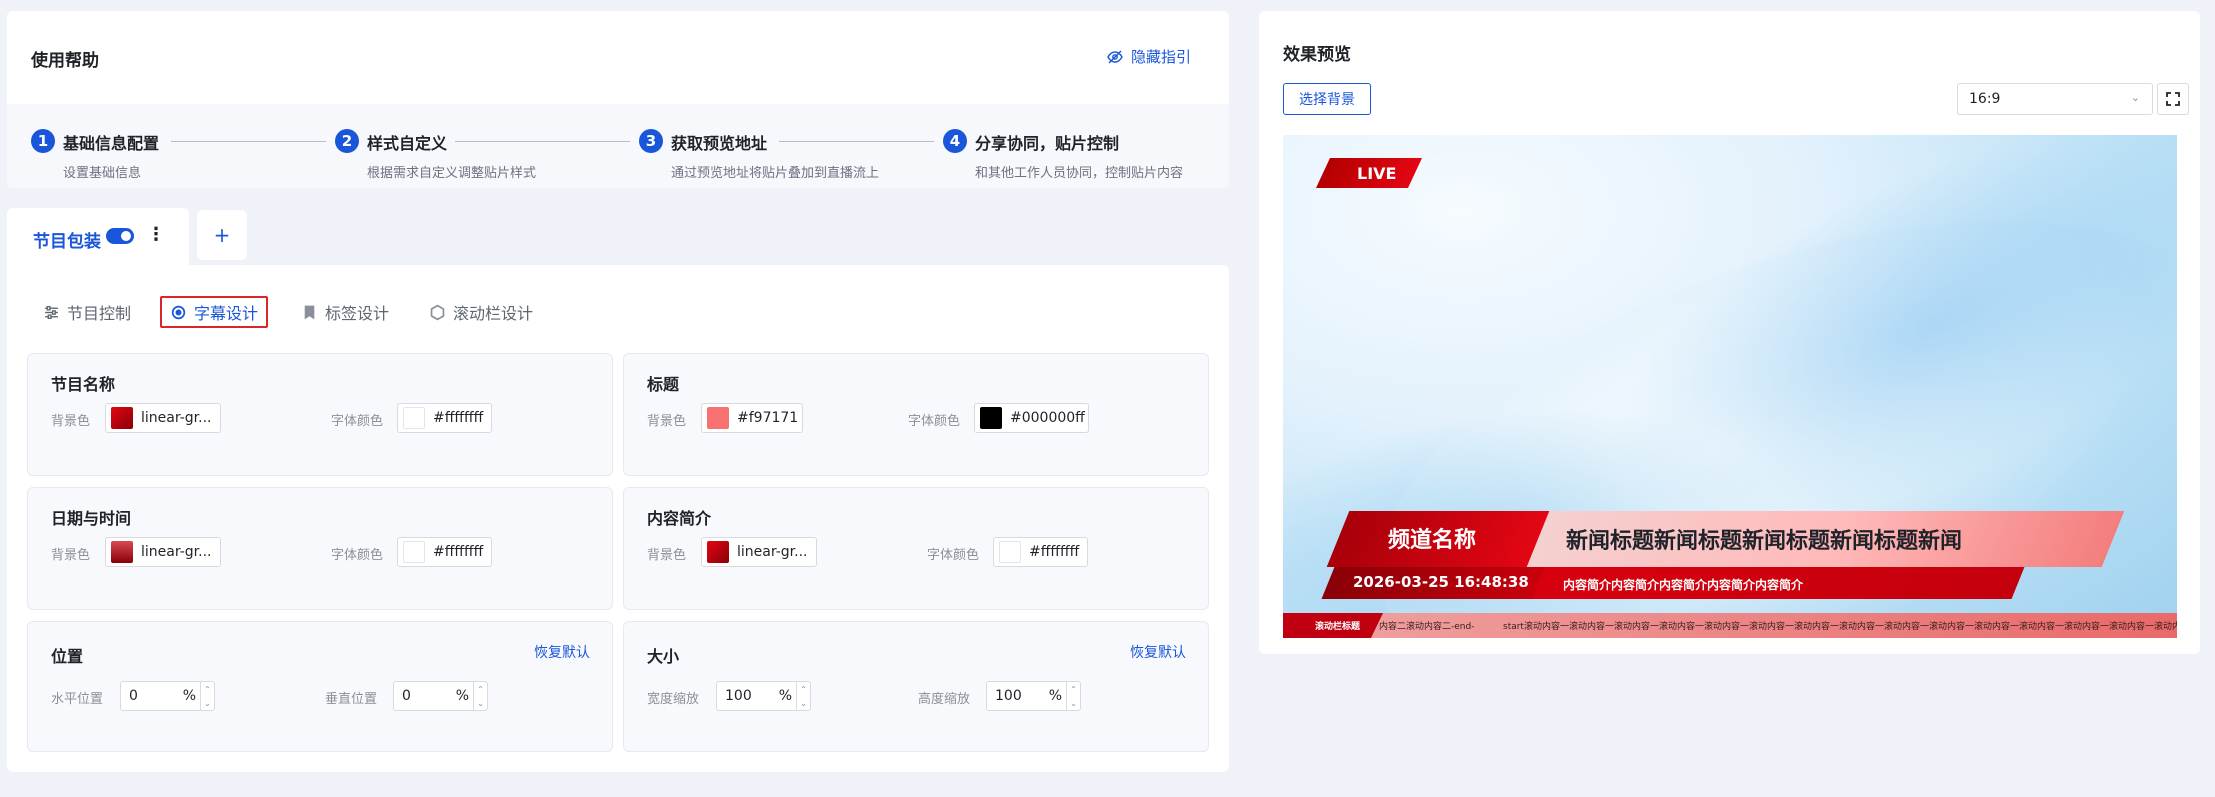 Image resolution: width=2215 pixels, height=797 pixels. What do you see at coordinates (763, 696) in the screenshot?
I see `width-scale-input: 100 % ⌃ ⌄` at bounding box center [763, 696].